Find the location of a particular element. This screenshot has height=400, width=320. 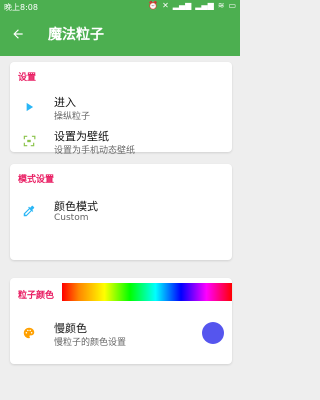

enter-row: 进入 操纵粒子 is located at coordinates (121, 107).